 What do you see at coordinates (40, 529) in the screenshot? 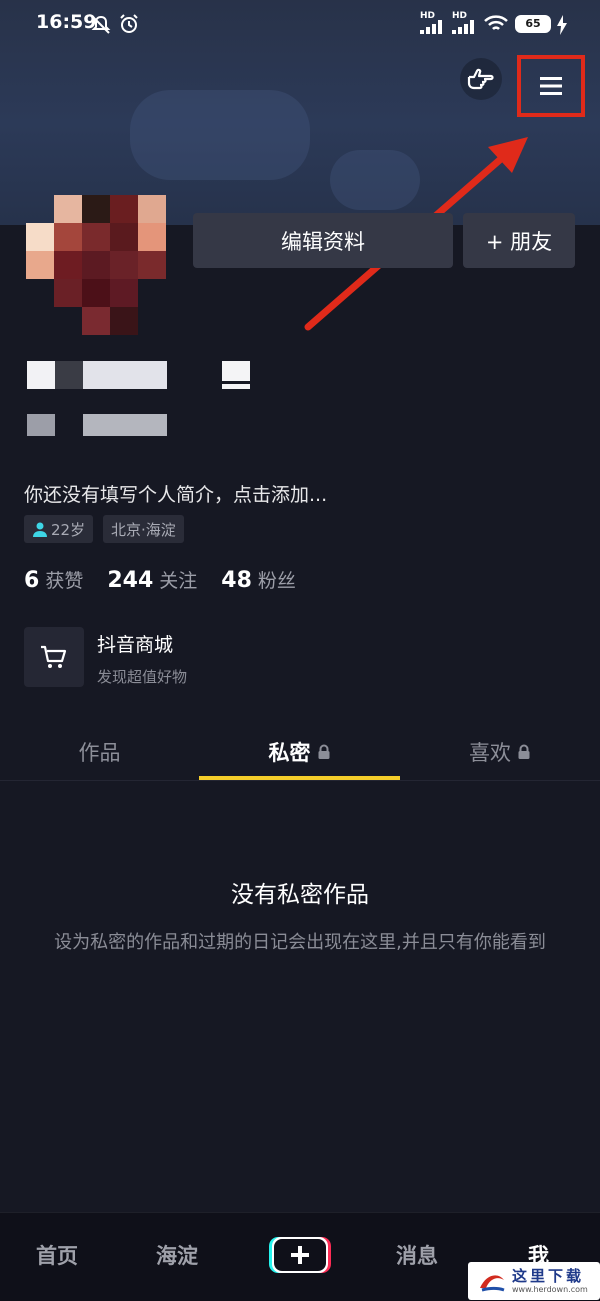
I see `person-icon` at bounding box center [40, 529].